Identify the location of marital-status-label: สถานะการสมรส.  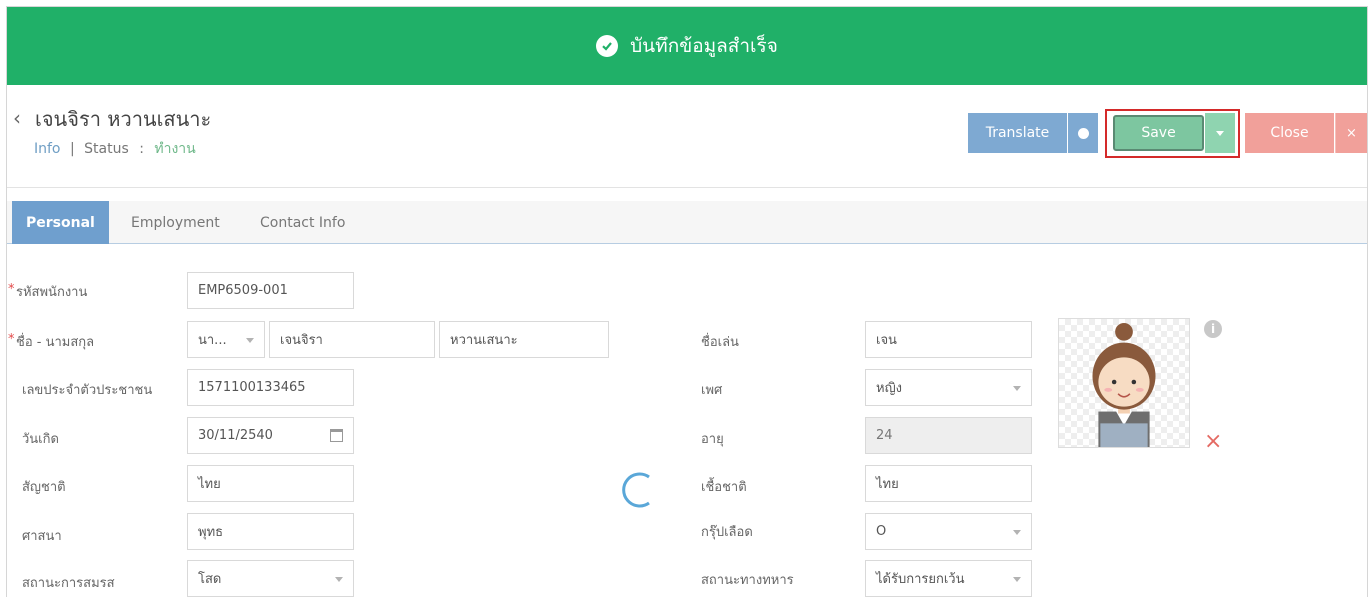
(68, 583).